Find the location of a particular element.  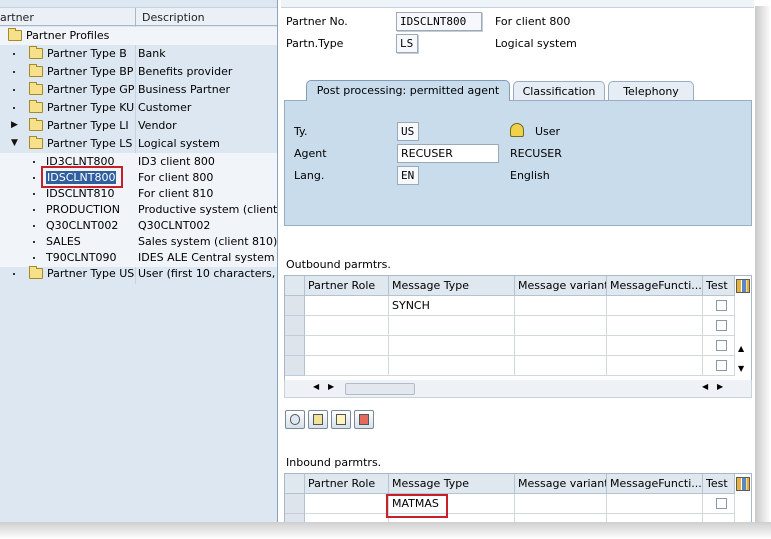

partn-type-description: Logical system is located at coordinates (536, 43).